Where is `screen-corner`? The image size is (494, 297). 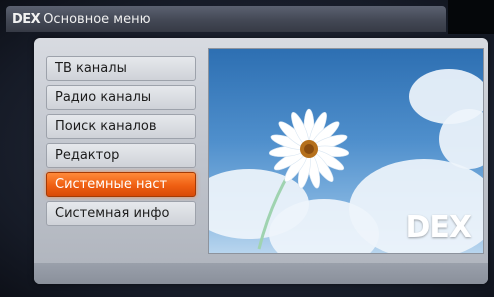
screen-corner is located at coordinates (471, 17).